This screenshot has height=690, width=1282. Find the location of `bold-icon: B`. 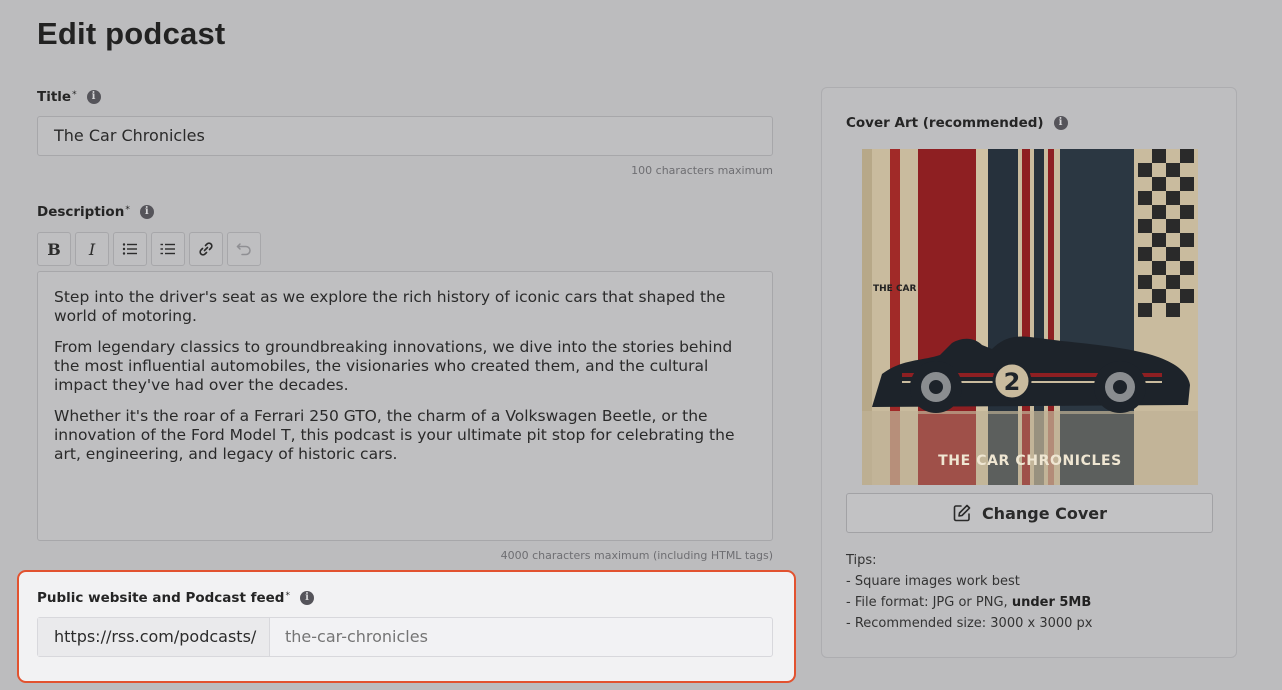

bold-icon: B is located at coordinates (54, 249).